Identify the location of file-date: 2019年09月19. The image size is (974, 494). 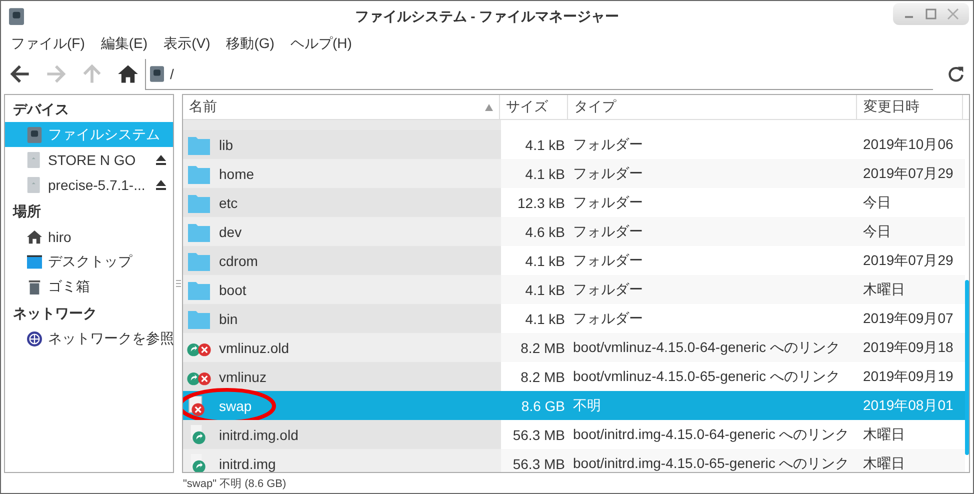
(908, 376).